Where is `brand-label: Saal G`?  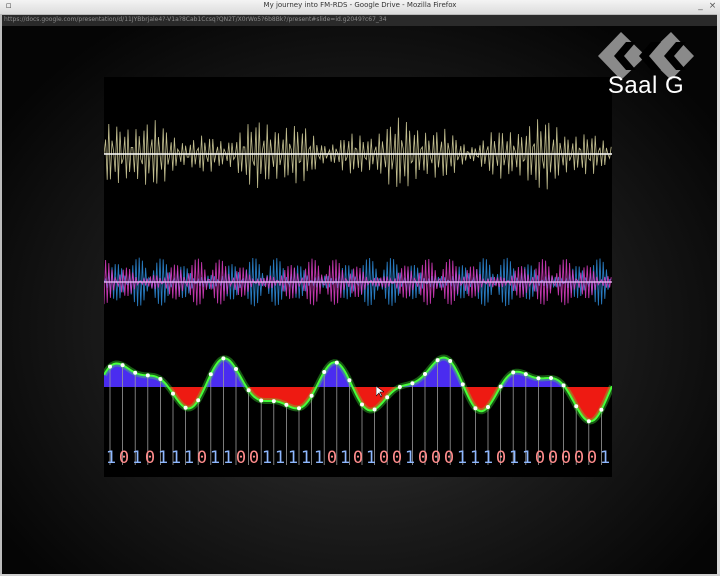 brand-label: Saal G is located at coordinates (646, 85).